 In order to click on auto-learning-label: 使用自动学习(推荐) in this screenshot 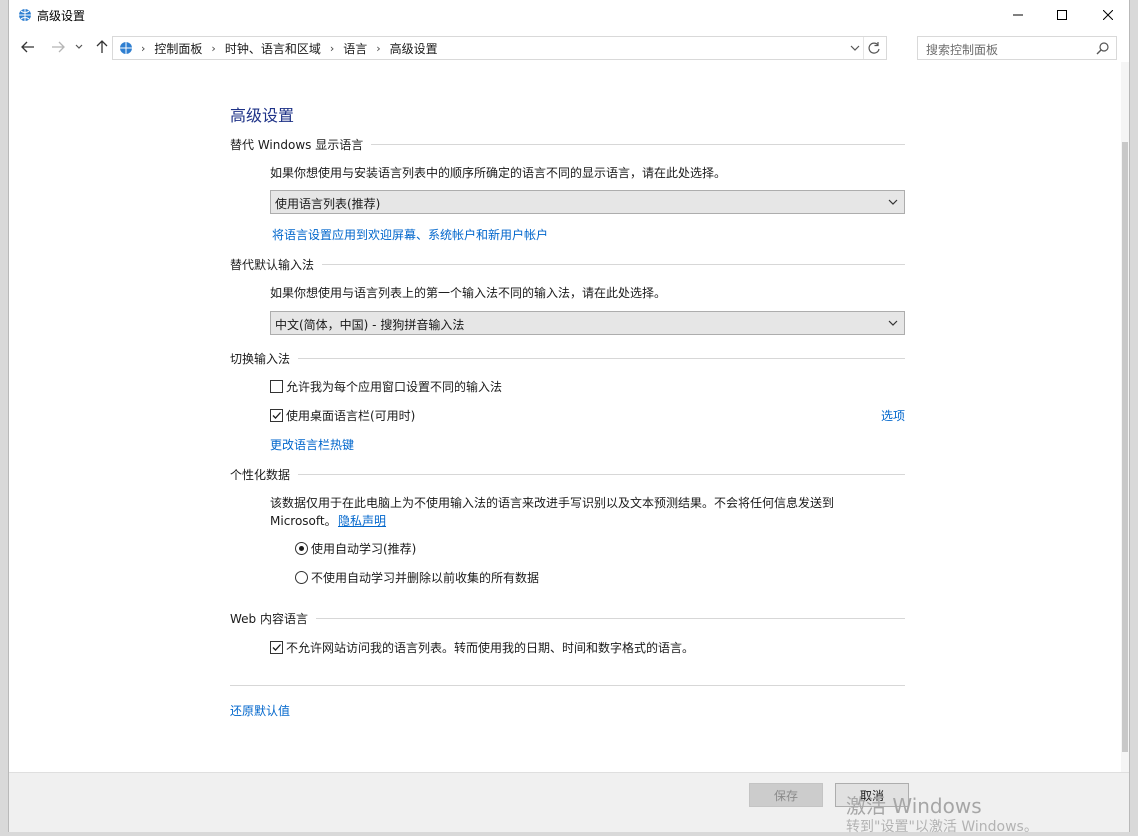, I will do `click(364, 549)`.